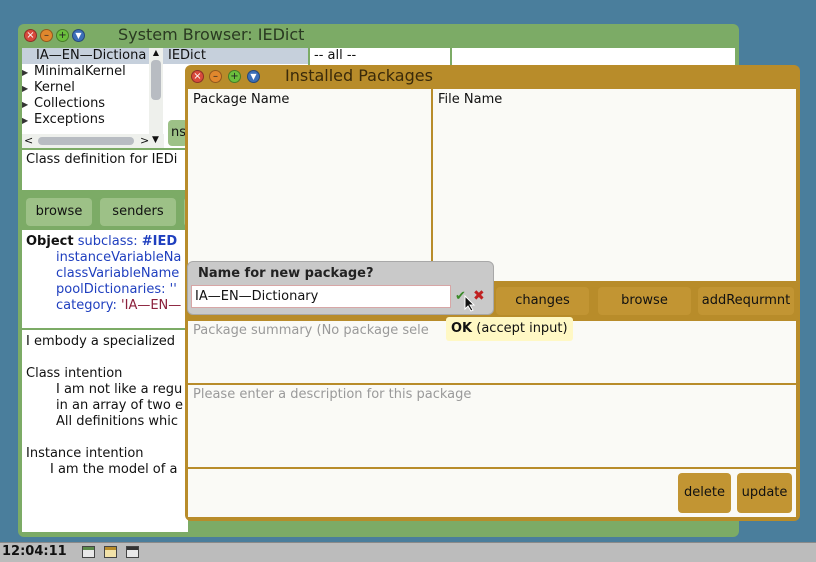  I want to click on scroll-left-icon: <, so click(28, 140).